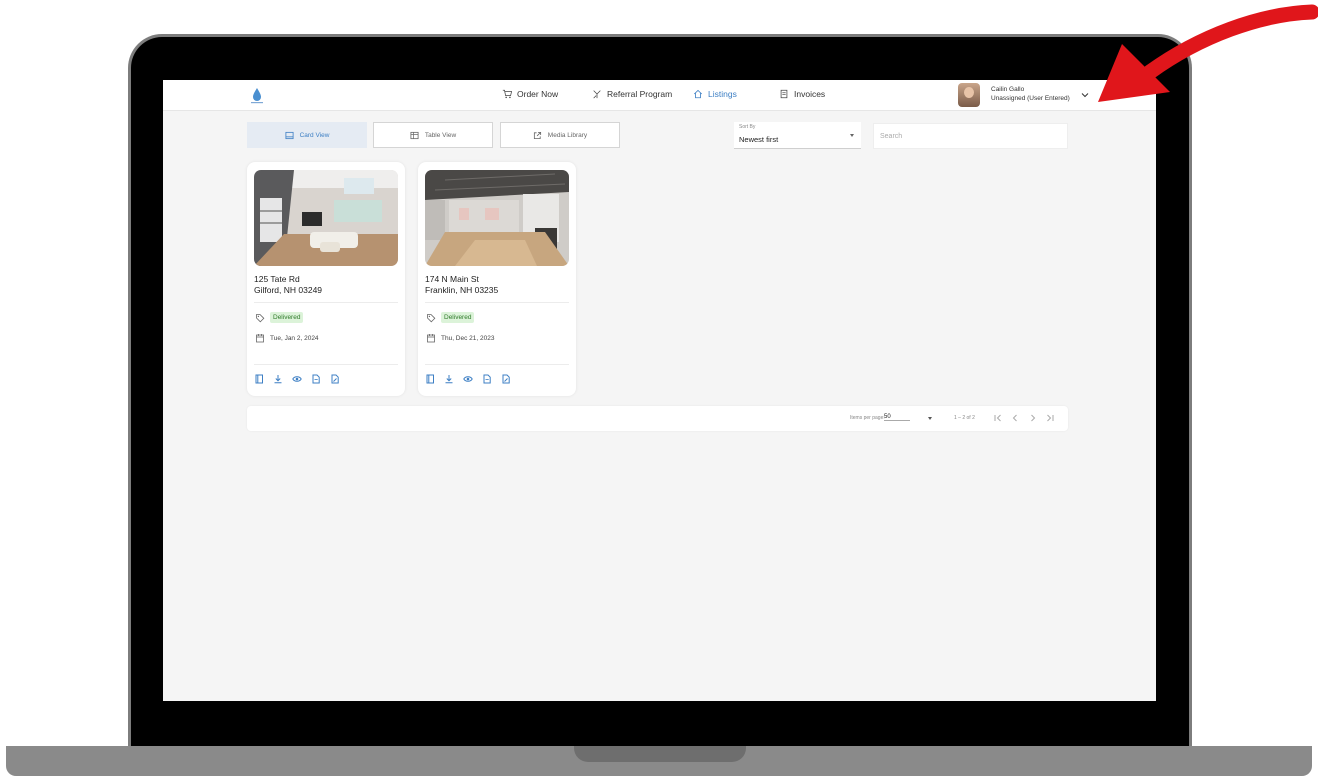 The image size is (1318, 780). What do you see at coordinates (288, 290) in the screenshot?
I see `listing-address-line2: Gilford, NH 03249` at bounding box center [288, 290].